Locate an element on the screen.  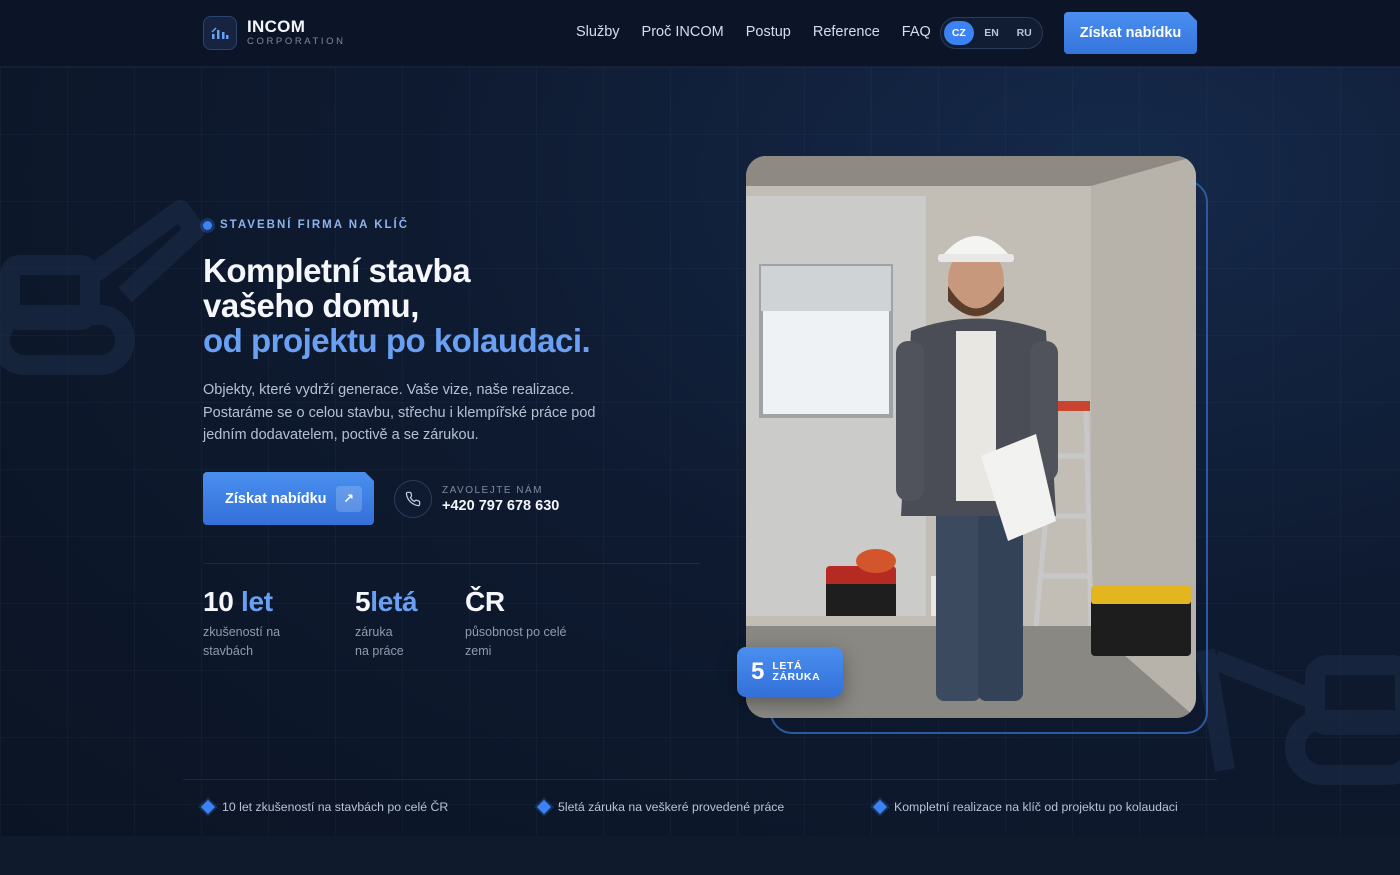
stat-coverage-line1: působnost po celé is located at coordinates (516, 632).